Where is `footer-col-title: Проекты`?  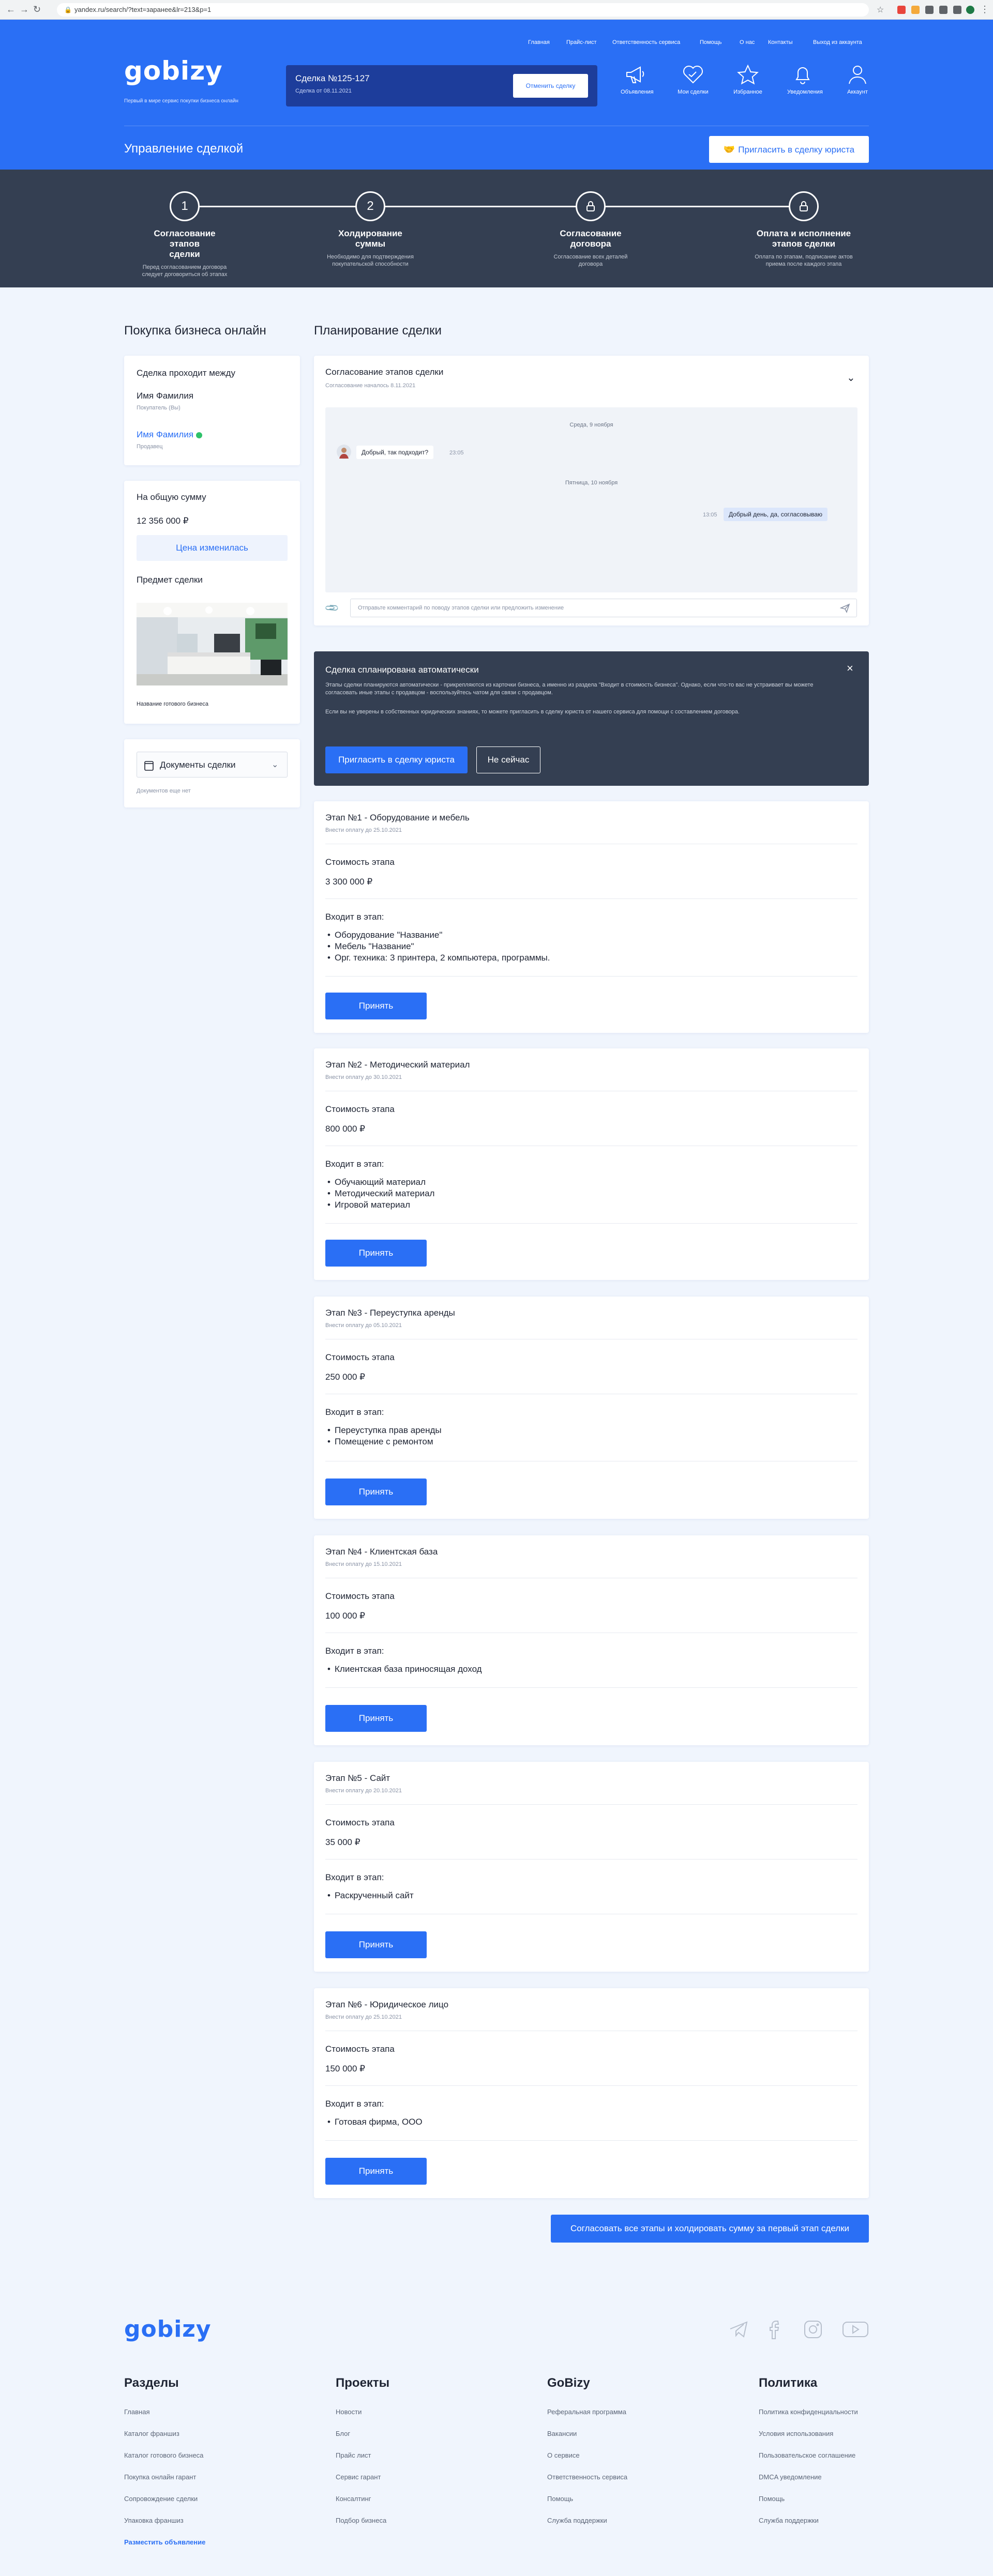
footer-col-title: Проекты is located at coordinates (363, 2383).